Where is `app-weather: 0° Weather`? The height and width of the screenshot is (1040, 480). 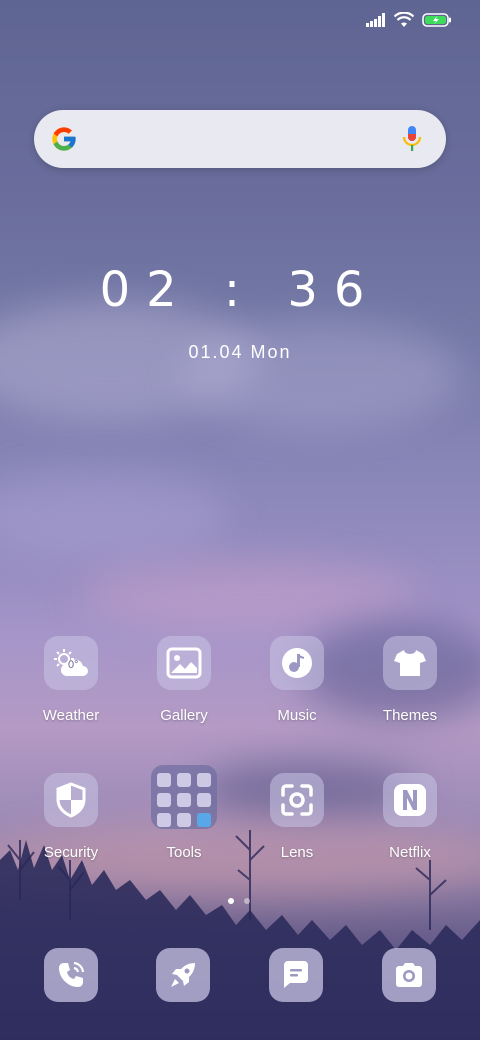
app-weather: 0° Weather is located at coordinates (71, 688).